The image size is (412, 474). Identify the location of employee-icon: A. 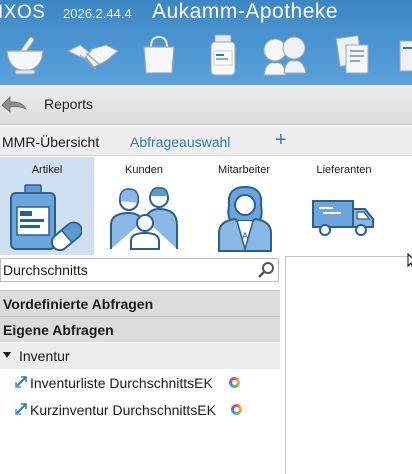
(245, 218).